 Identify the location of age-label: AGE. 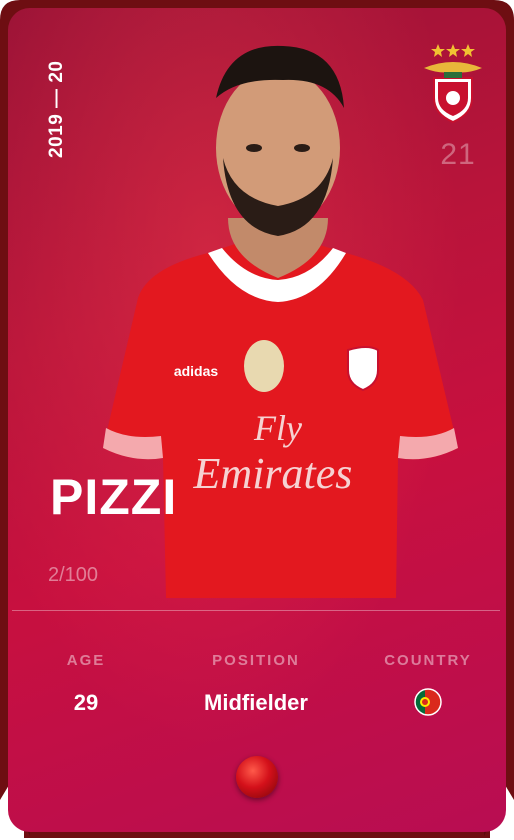
(86, 660).